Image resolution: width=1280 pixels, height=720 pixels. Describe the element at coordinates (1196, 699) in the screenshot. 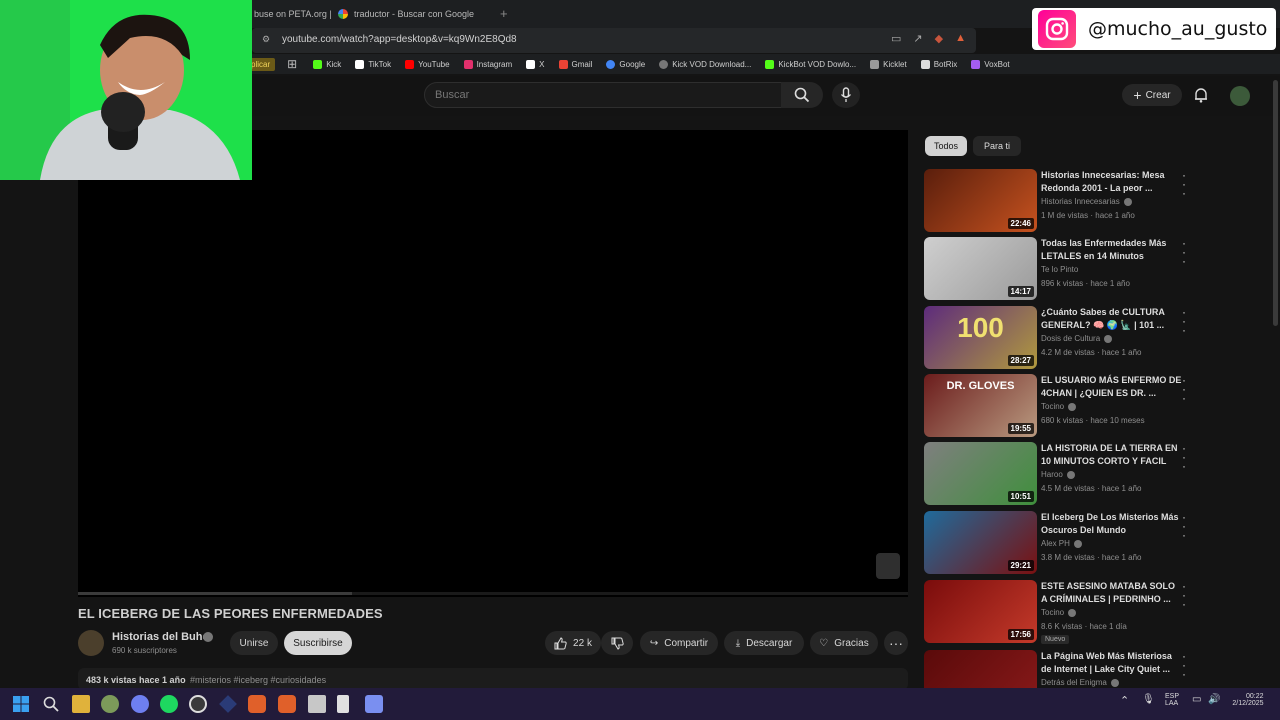

I see `network-icon: ▭` at that location.